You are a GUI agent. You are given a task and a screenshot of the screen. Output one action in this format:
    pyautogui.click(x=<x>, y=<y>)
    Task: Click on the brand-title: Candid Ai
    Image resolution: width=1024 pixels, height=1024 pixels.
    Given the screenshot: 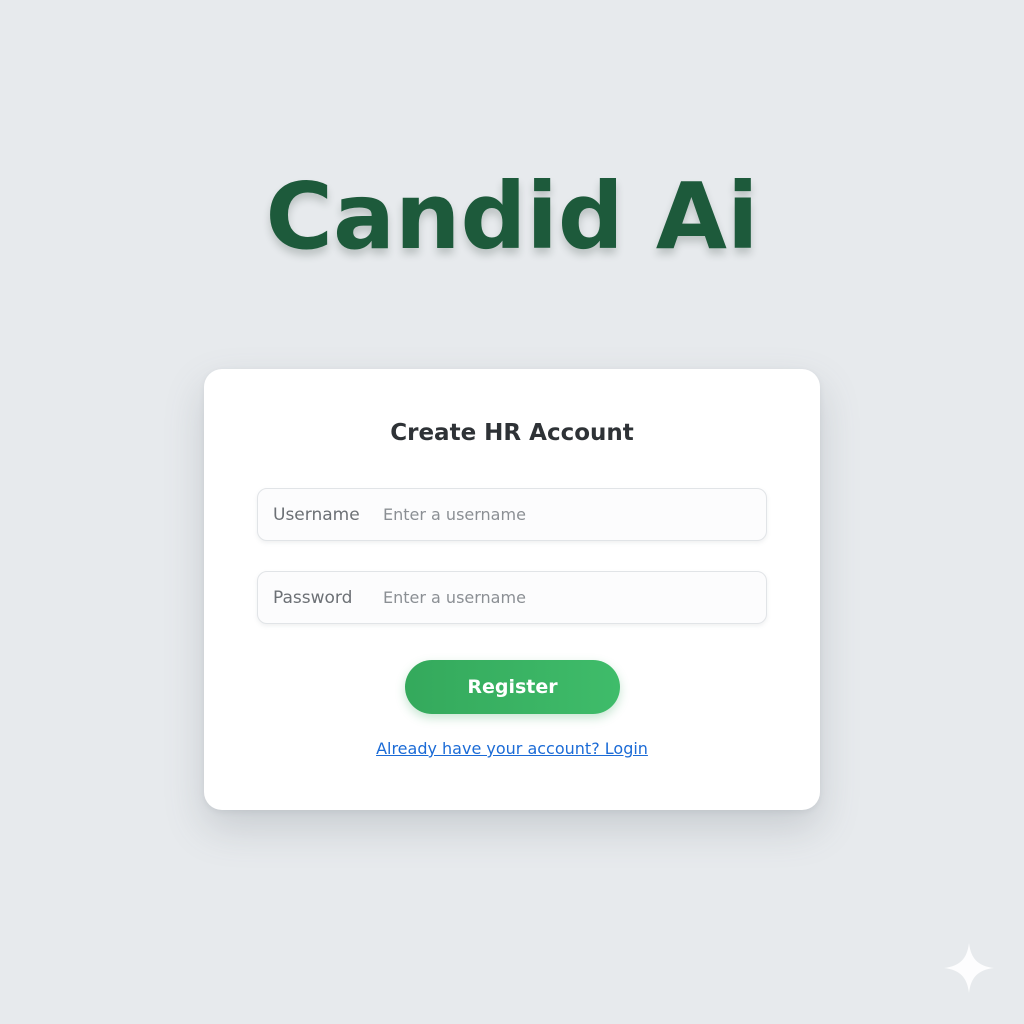 What is the action you would take?
    pyautogui.click(x=512, y=216)
    